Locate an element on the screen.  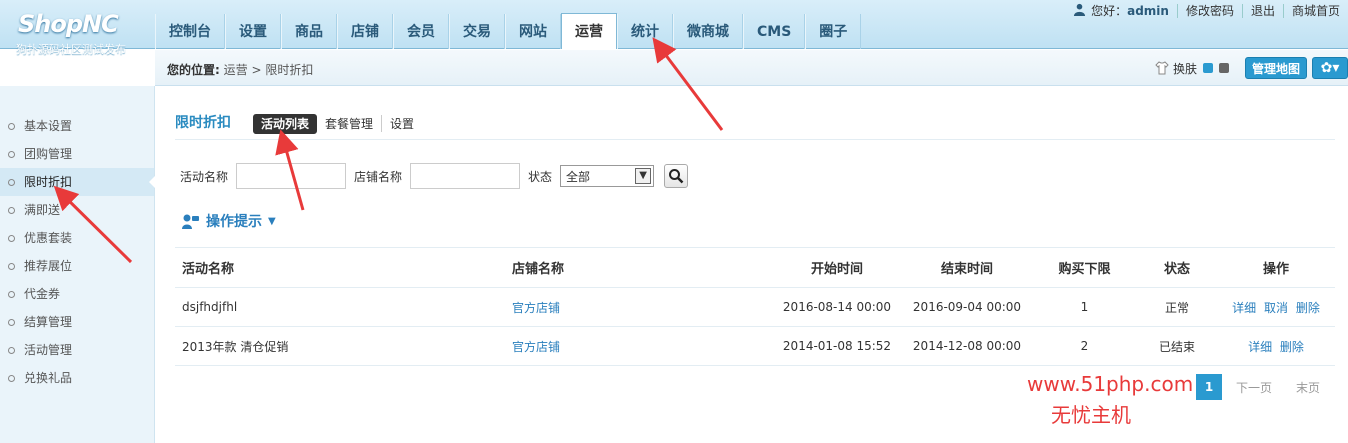
cancel-link: 取消 is located at coordinates (1276, 308).